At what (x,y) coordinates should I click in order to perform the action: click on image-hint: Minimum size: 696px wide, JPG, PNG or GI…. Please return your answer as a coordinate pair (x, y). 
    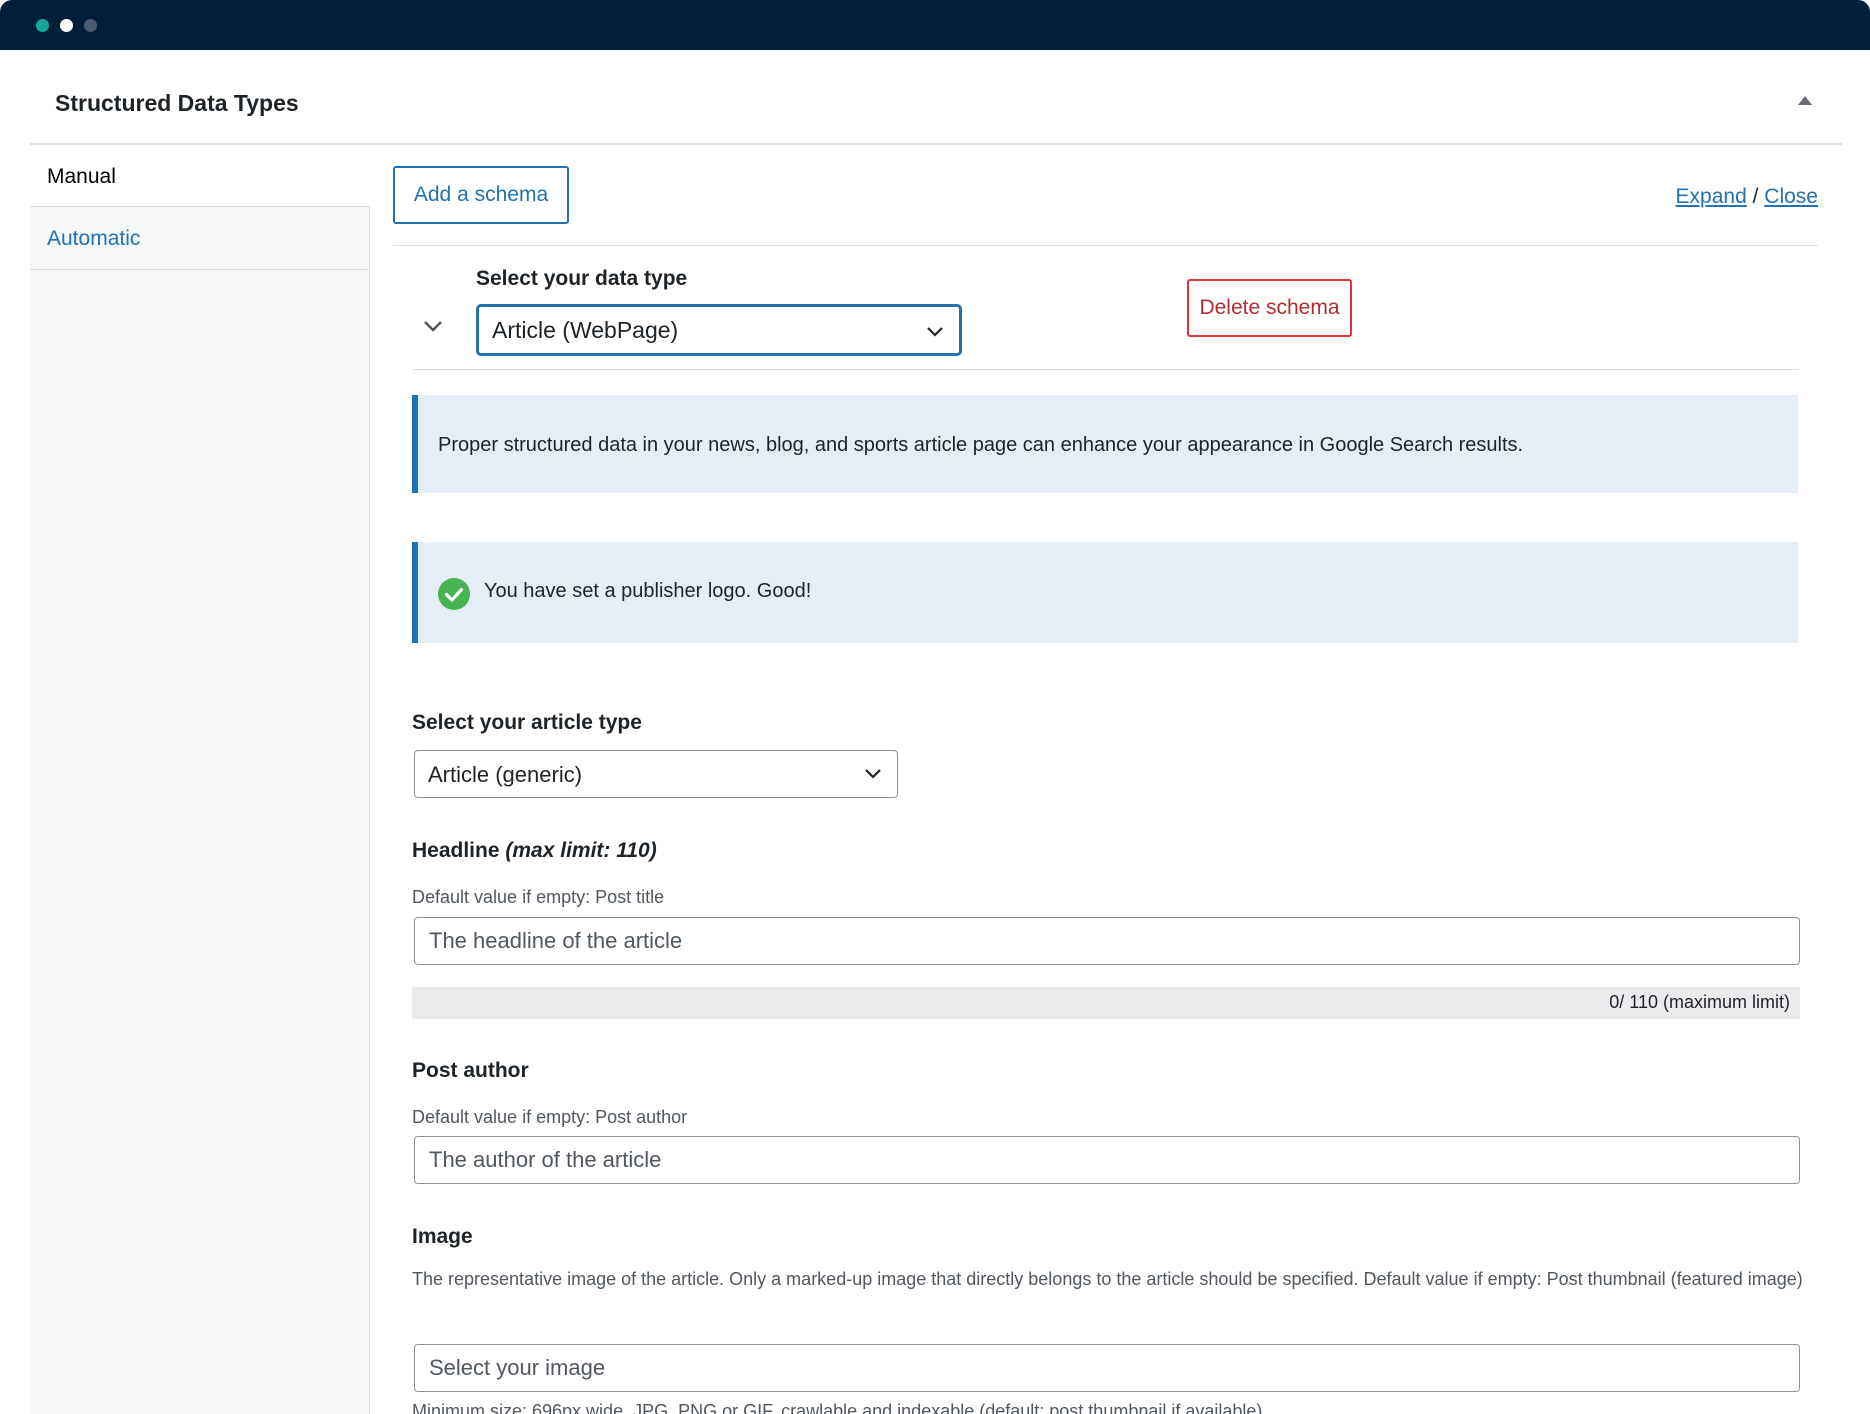
    Looking at the image, I should click on (837, 1407).